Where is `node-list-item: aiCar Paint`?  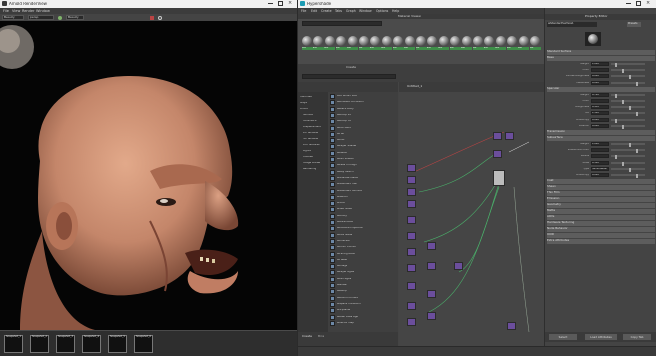
node-list-item: aiCar Paint is located at coordinates (363, 128).